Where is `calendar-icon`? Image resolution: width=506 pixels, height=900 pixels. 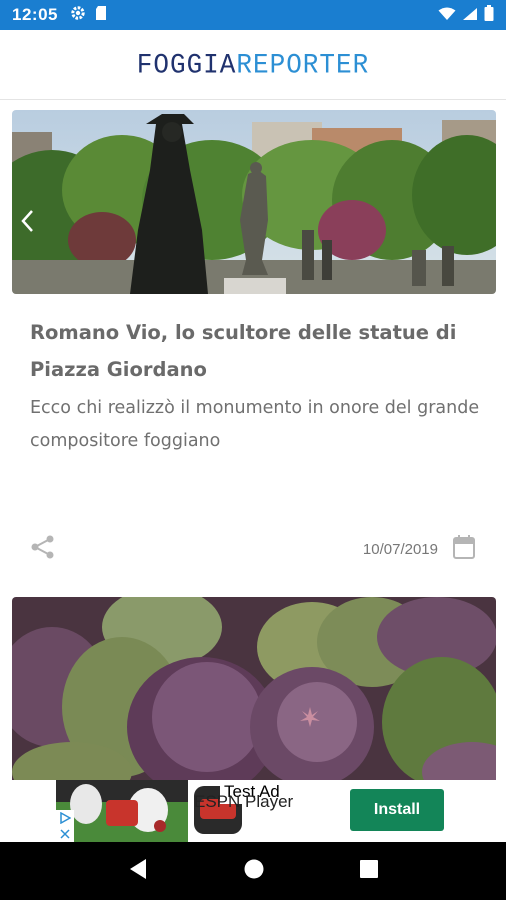
calendar-icon is located at coordinates (464, 549).